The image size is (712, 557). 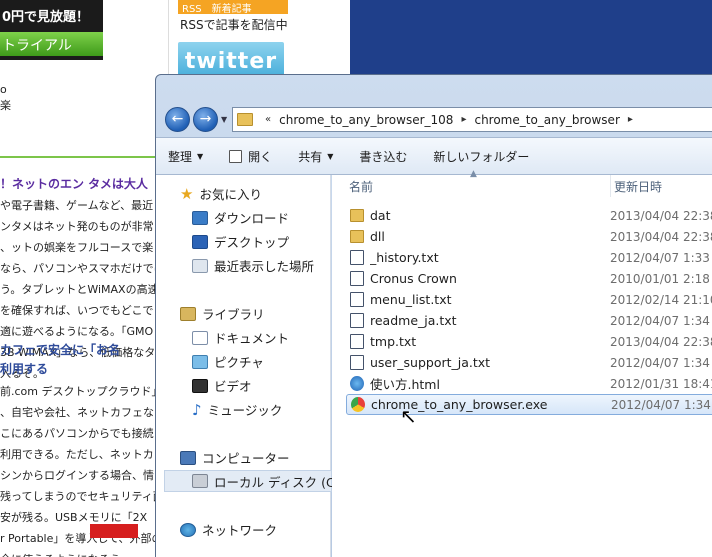 I want to click on forward-button: →, so click(x=205, y=119).